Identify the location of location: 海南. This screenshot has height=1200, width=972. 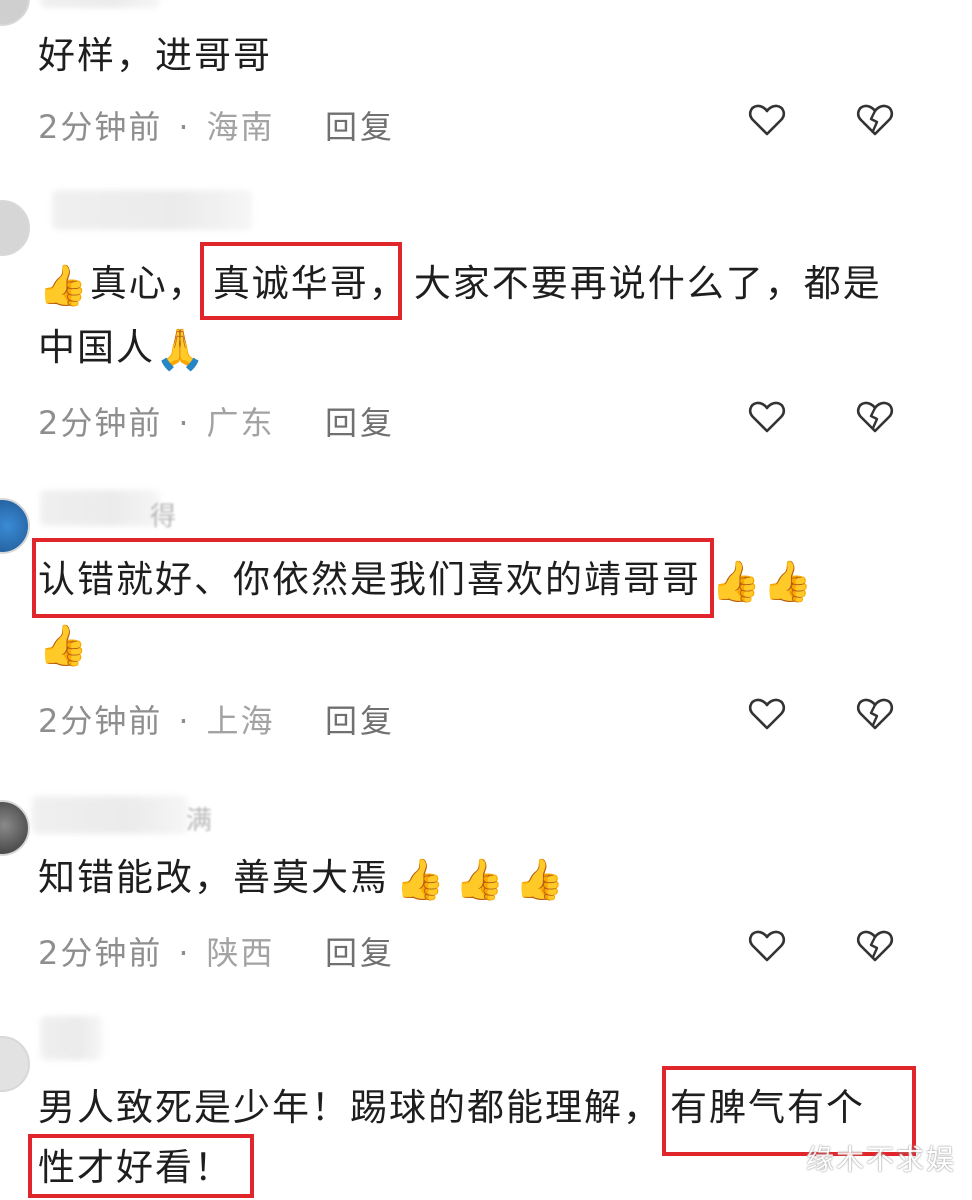
(240, 127).